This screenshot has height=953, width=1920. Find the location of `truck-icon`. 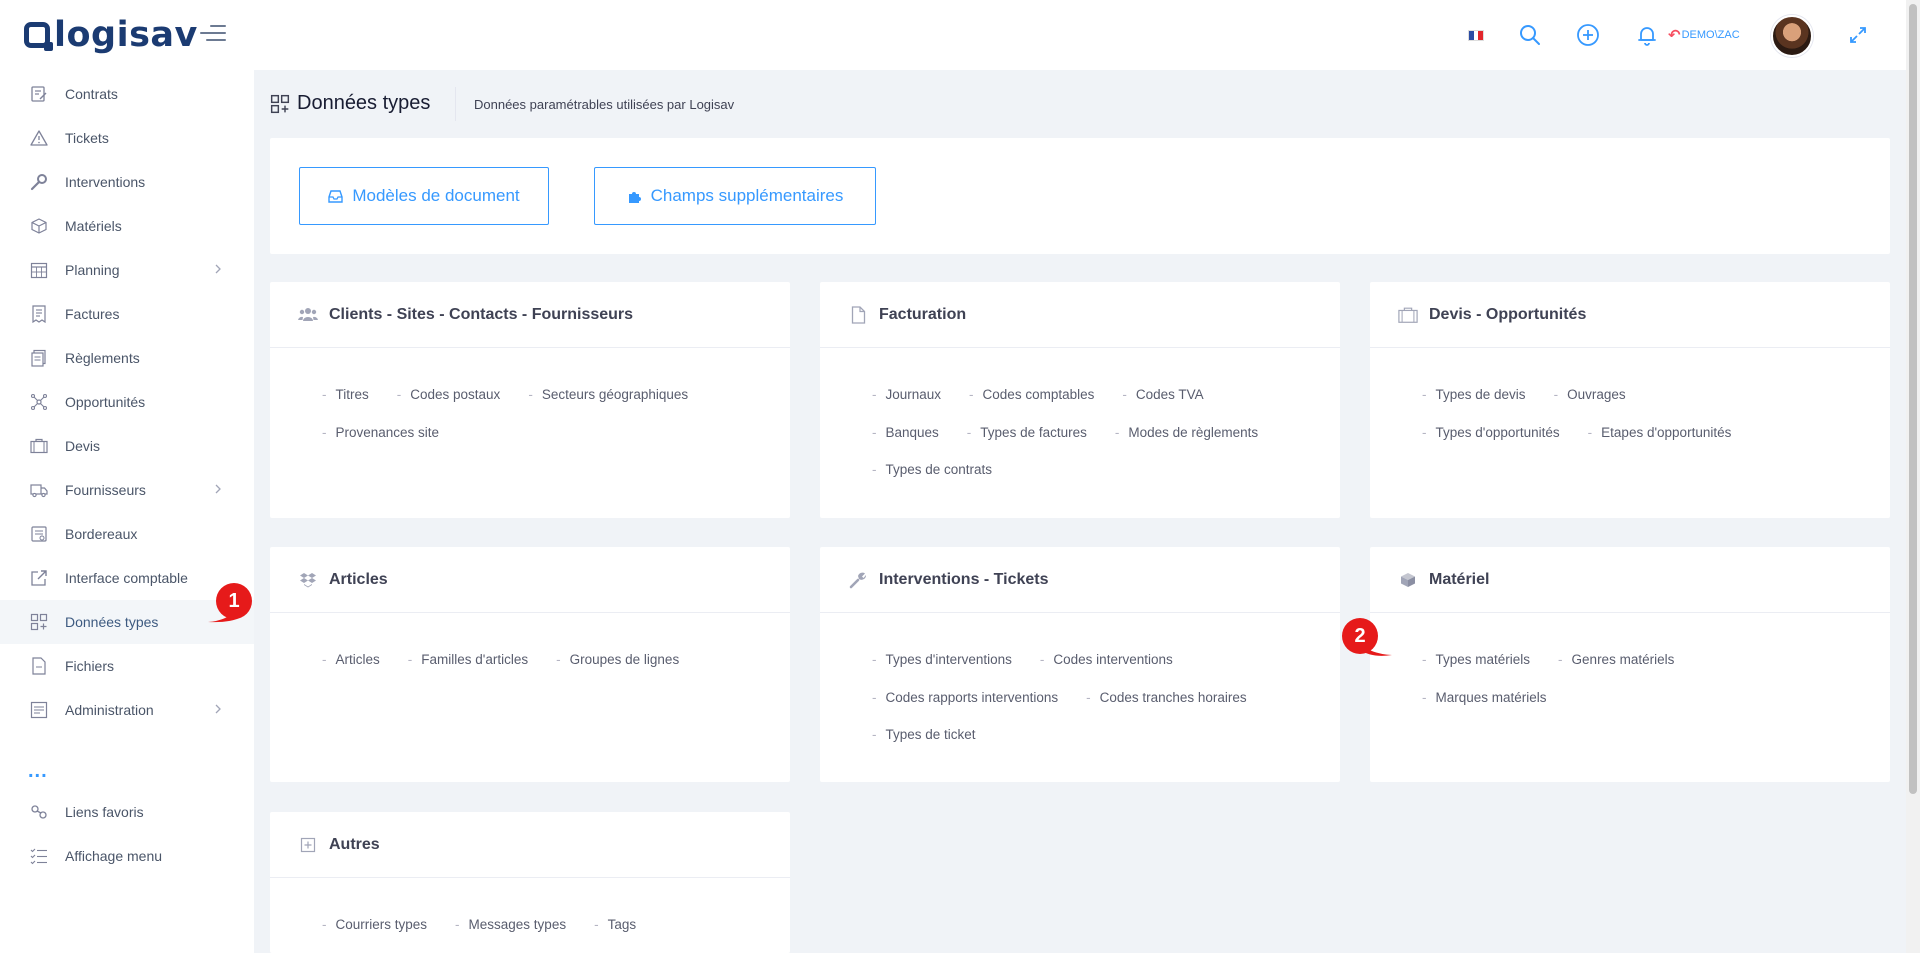

truck-icon is located at coordinates (39, 490).